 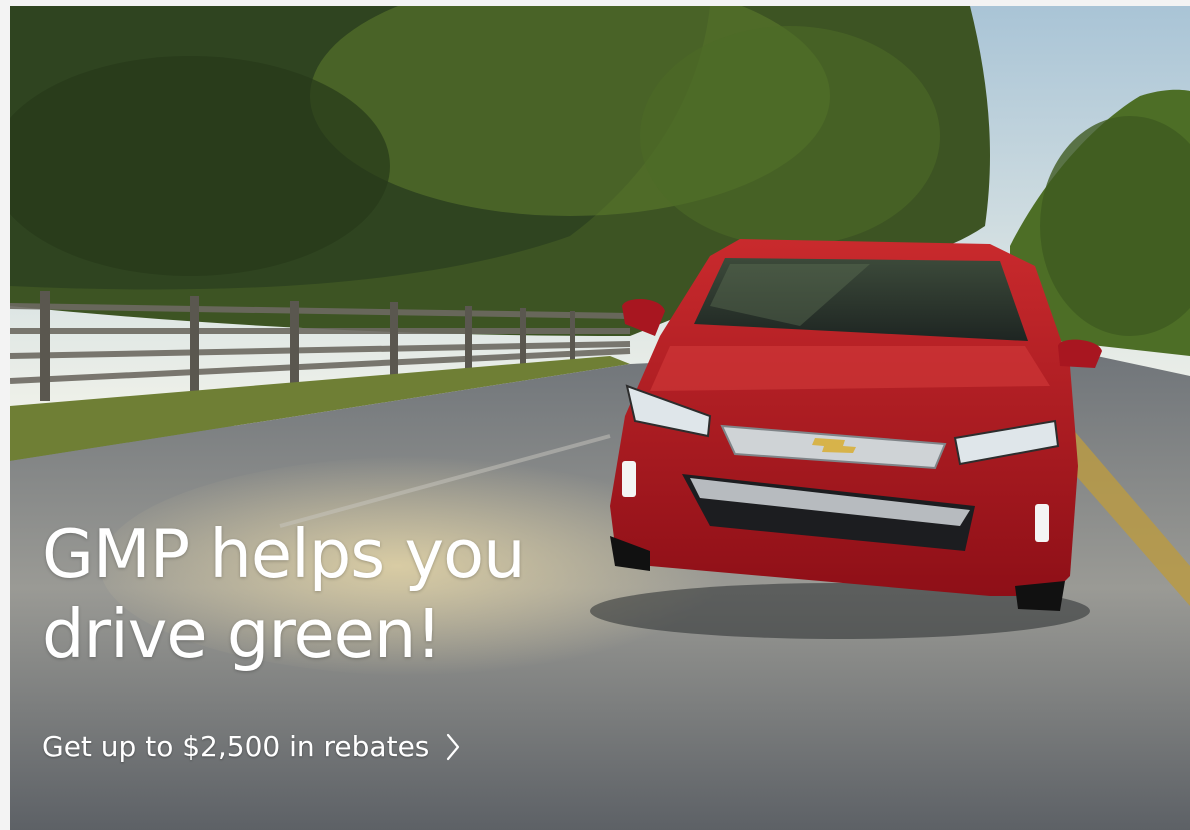 What do you see at coordinates (284, 594) in the screenshot?
I see `hero-headline: GMP helps you drive green!` at bounding box center [284, 594].